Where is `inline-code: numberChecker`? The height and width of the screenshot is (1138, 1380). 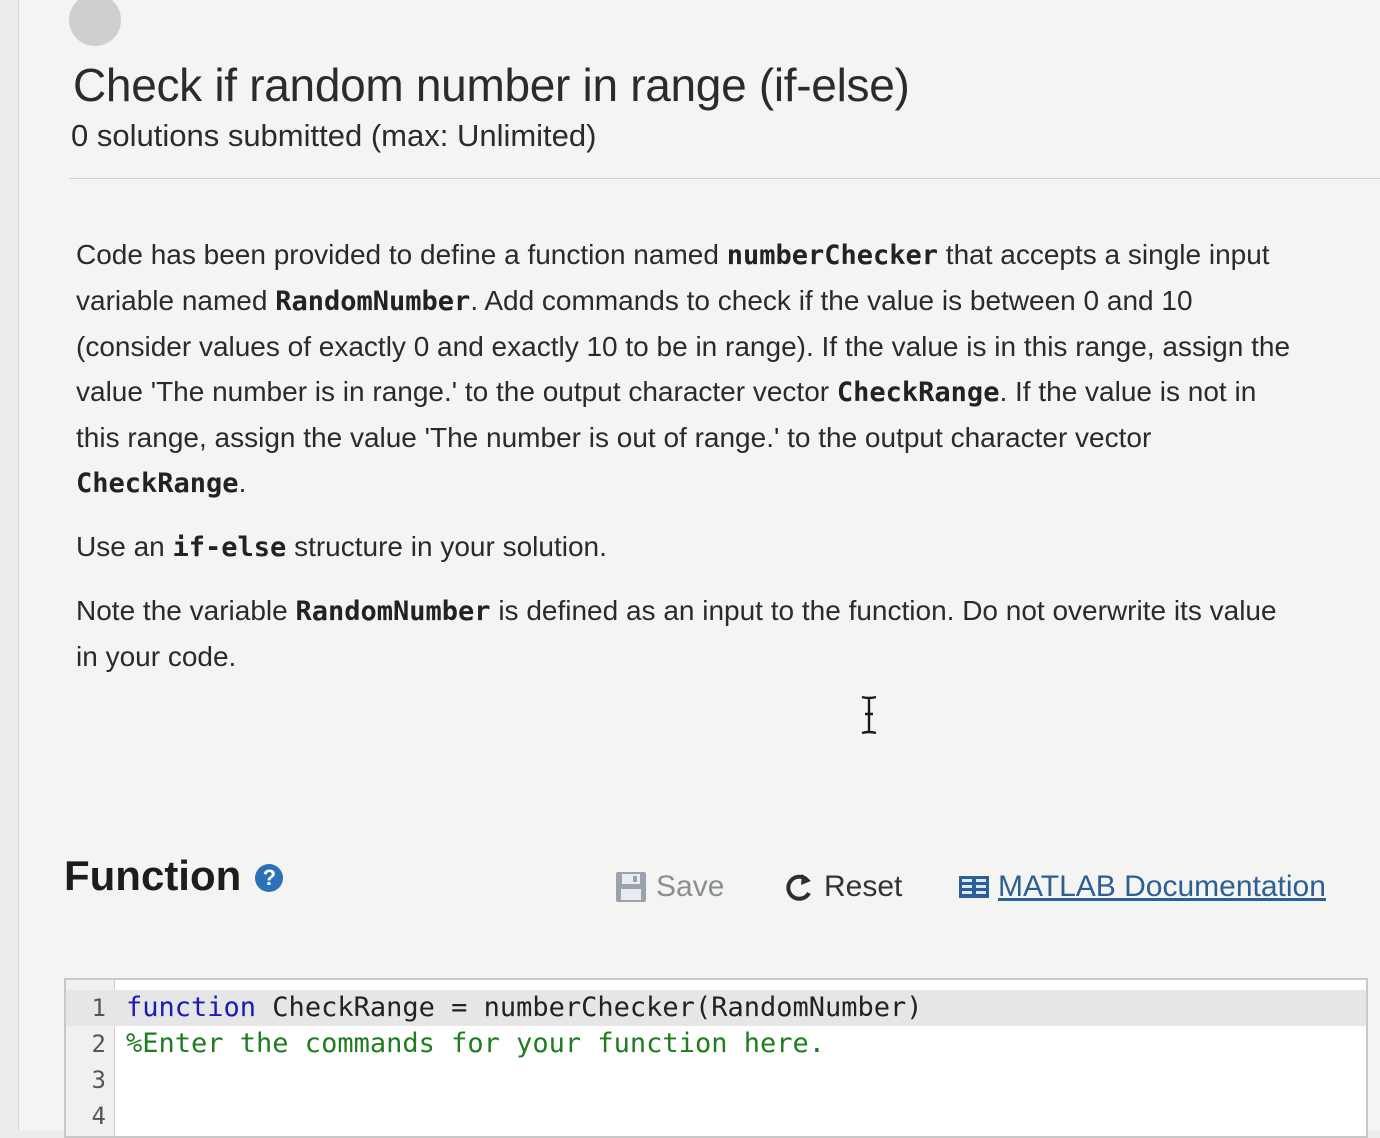
inline-code: numberChecker is located at coordinates (832, 255).